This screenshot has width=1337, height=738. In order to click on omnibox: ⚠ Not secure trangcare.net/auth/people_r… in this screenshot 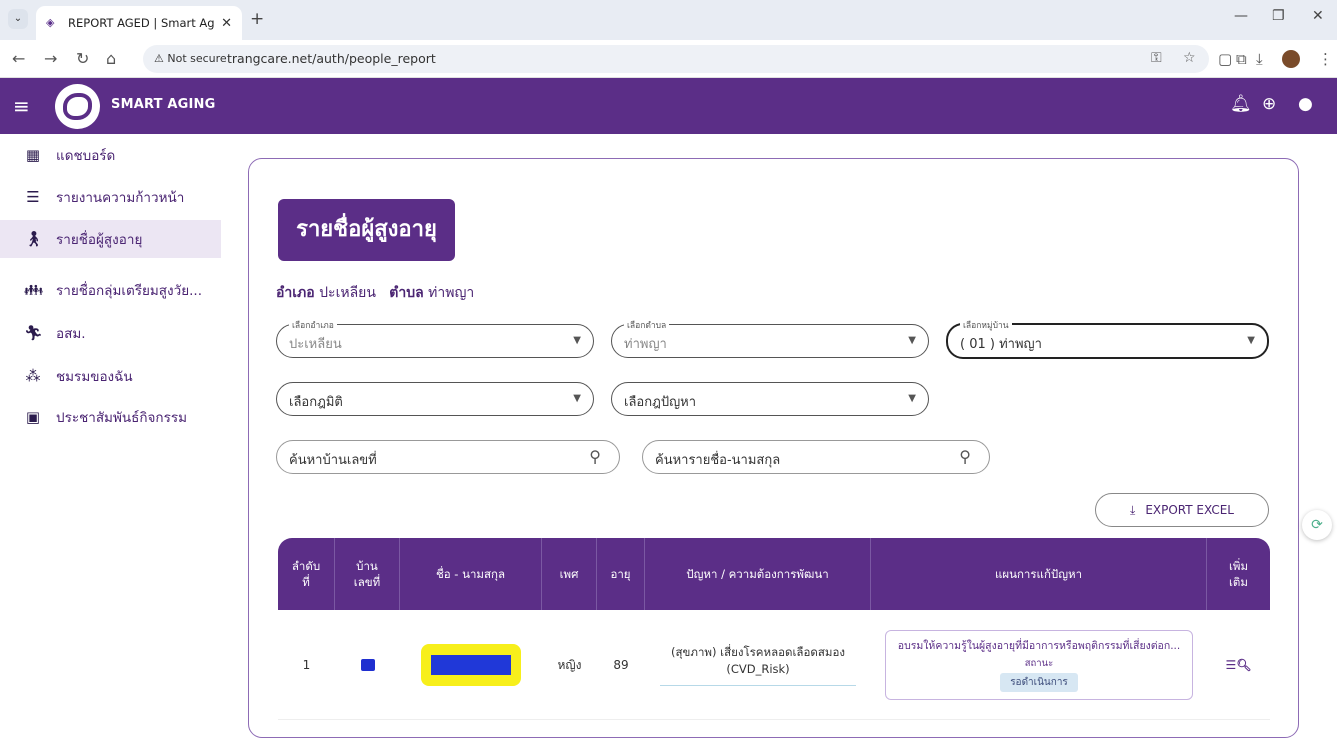, I will do `click(676, 59)`.